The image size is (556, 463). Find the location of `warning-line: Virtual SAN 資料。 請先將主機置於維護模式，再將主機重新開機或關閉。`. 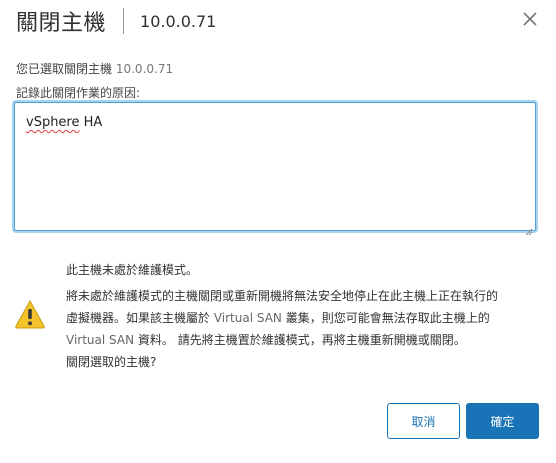

warning-line: Virtual SAN 資料。 請先將主機置於維護模式，再將主機重新開機或關閉。 is located at coordinates (266, 340).